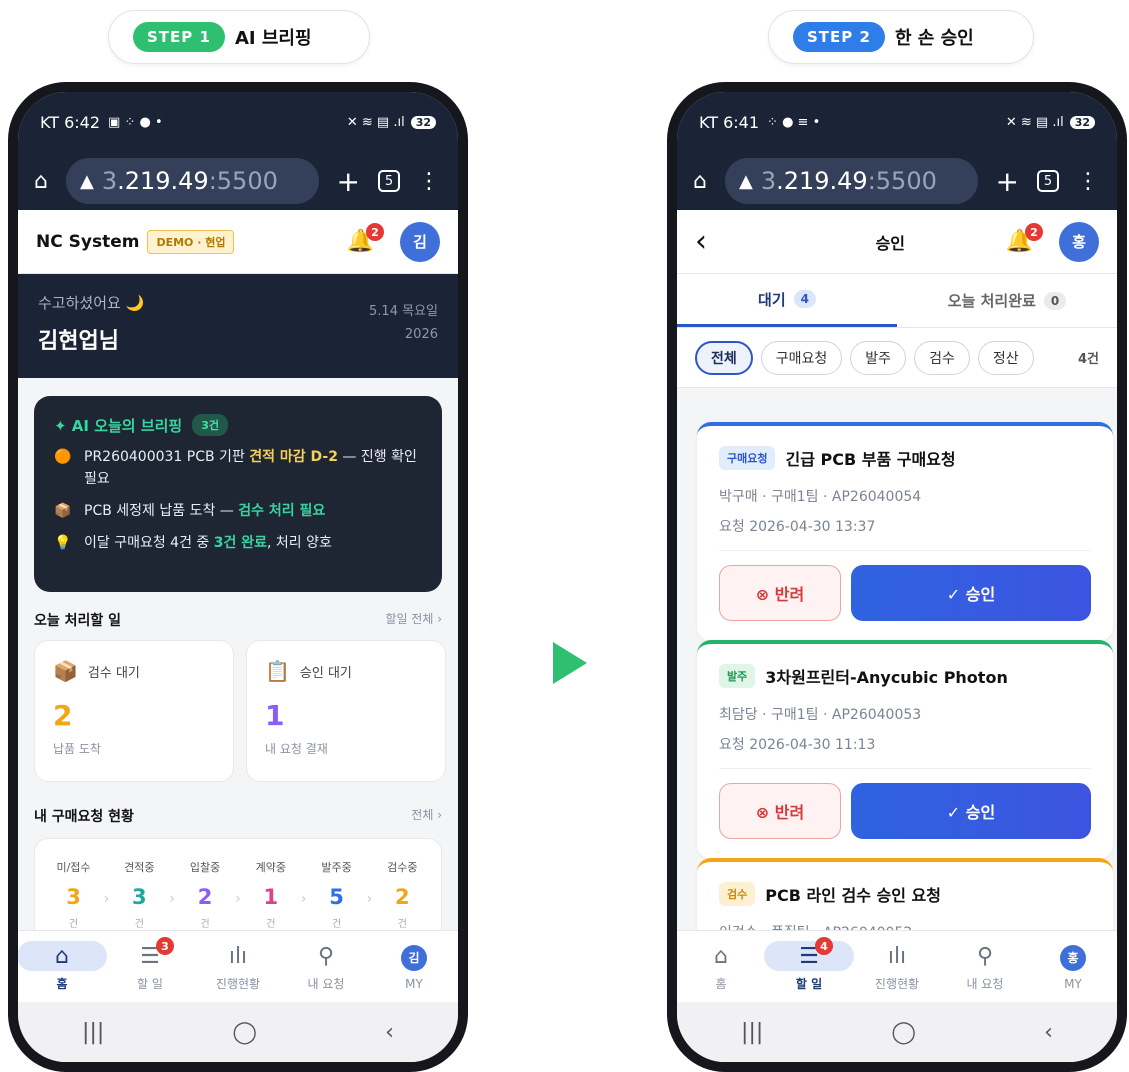 This screenshot has width=1129, height=1072. I want to click on status-section-title: 내 구매요청 현황, so click(84, 817).